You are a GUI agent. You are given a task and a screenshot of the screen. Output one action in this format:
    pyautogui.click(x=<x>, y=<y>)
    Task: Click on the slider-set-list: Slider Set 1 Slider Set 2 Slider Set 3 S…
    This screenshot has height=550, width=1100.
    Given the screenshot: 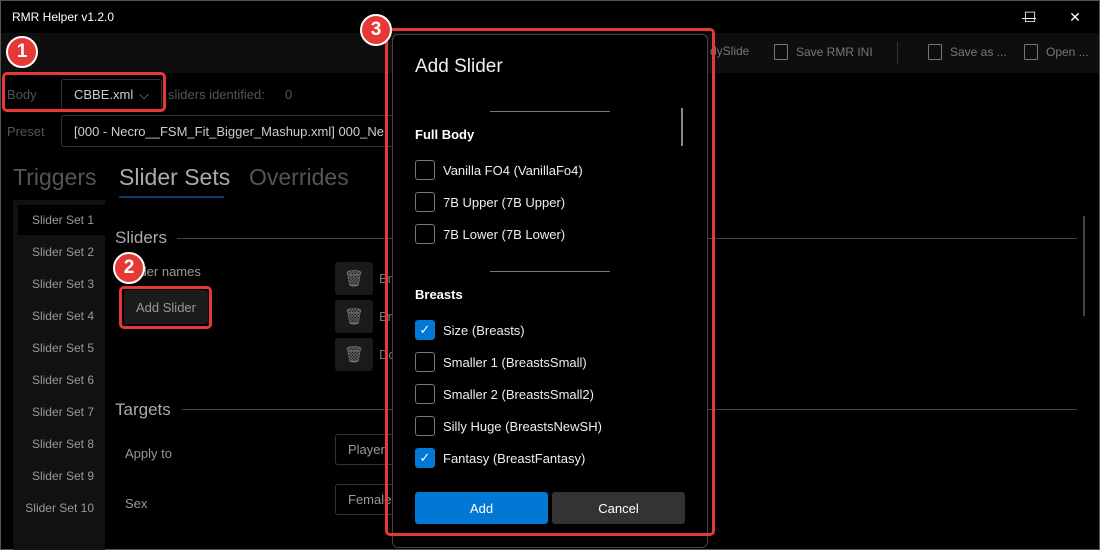 What is the action you would take?
    pyautogui.click(x=59, y=375)
    